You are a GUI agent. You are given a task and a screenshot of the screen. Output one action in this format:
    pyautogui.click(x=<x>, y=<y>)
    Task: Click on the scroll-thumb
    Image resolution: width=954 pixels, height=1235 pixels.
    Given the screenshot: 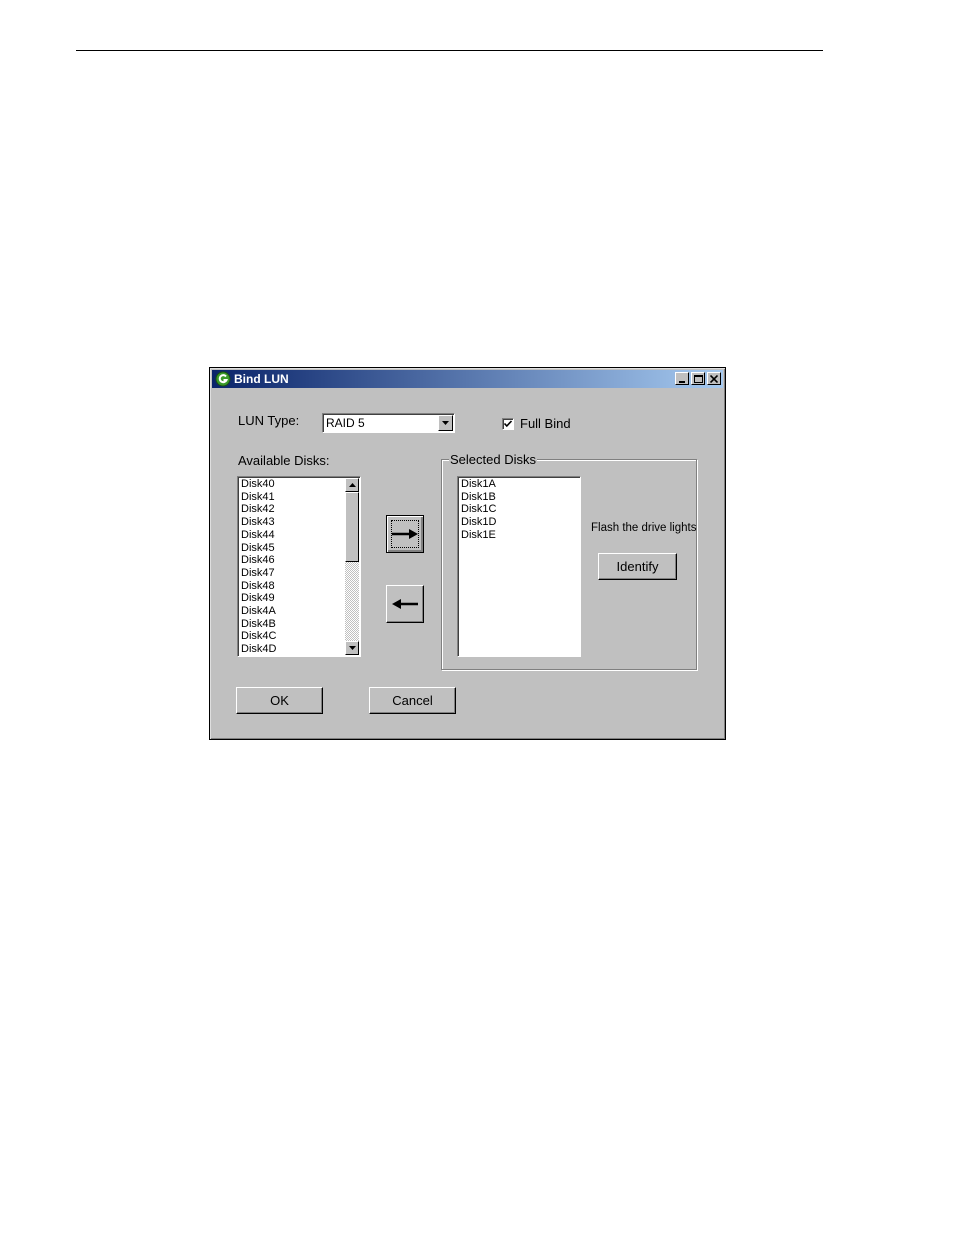 What is the action you would take?
    pyautogui.click(x=352, y=527)
    